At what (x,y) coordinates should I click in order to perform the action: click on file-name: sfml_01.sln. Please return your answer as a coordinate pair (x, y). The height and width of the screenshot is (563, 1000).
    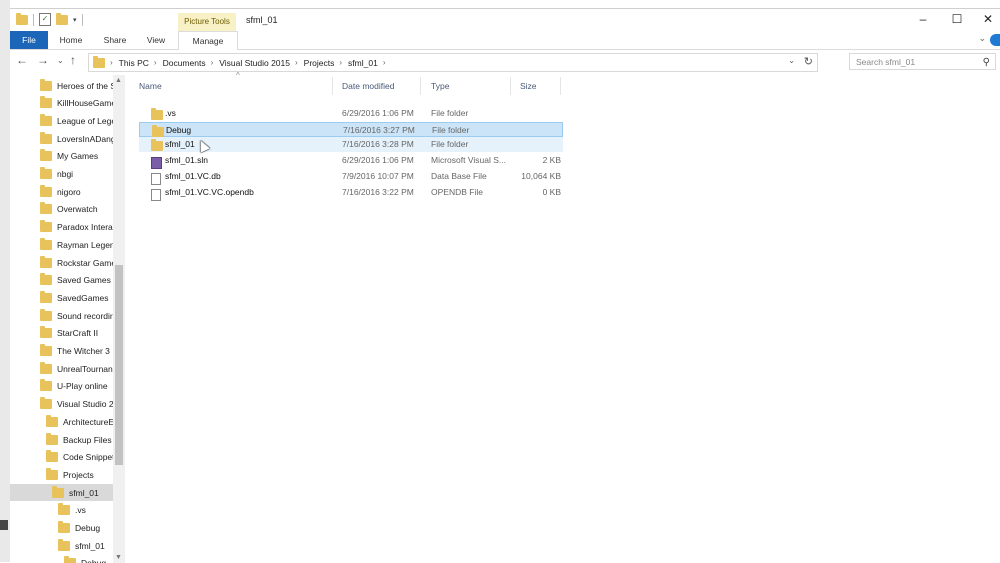
    Looking at the image, I should click on (186, 160).